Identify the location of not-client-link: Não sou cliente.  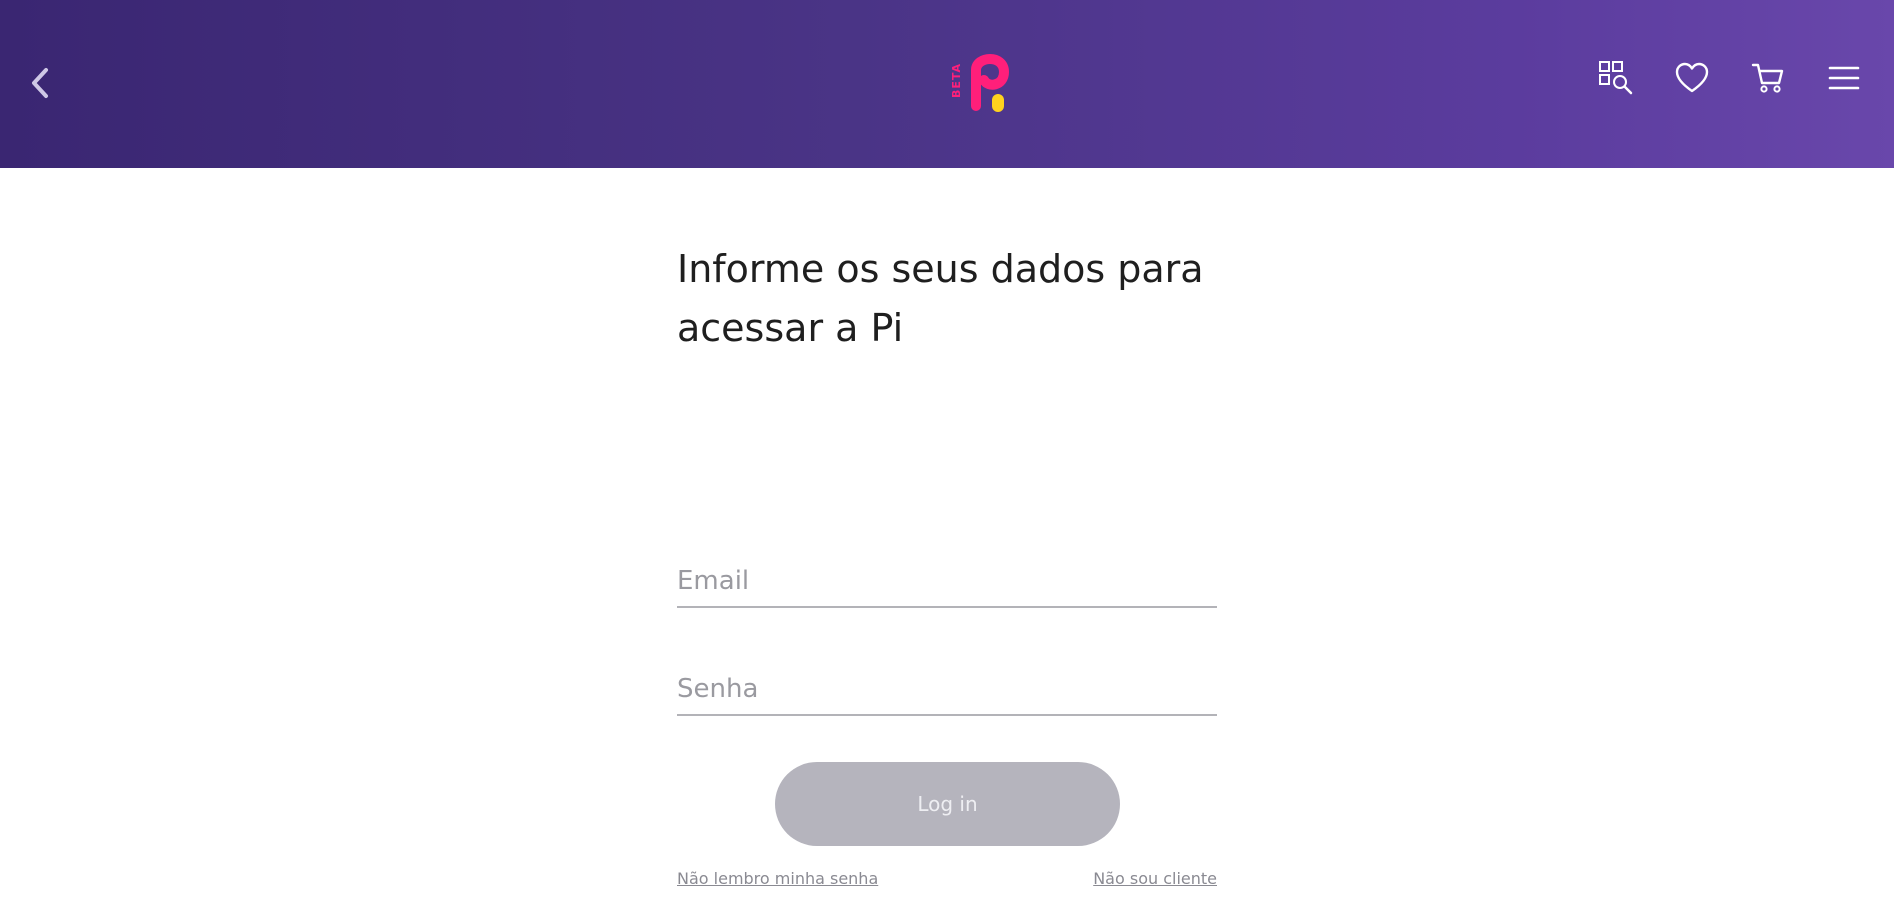
(1155, 878).